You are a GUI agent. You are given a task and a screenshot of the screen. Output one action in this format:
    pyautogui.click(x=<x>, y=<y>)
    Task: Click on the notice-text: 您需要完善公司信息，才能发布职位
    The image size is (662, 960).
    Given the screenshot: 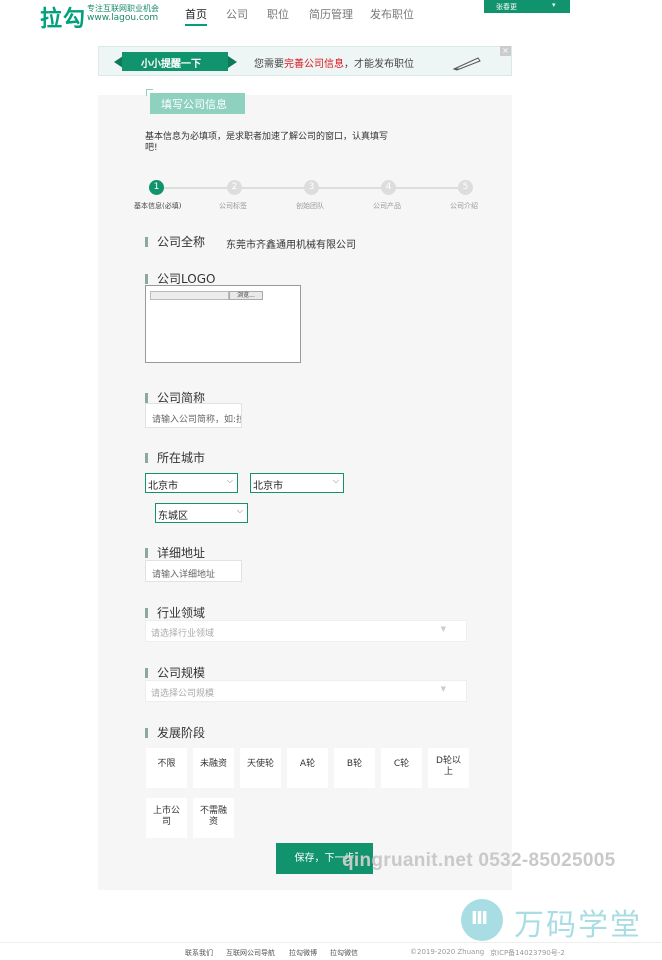 What is the action you would take?
    pyautogui.click(x=334, y=62)
    